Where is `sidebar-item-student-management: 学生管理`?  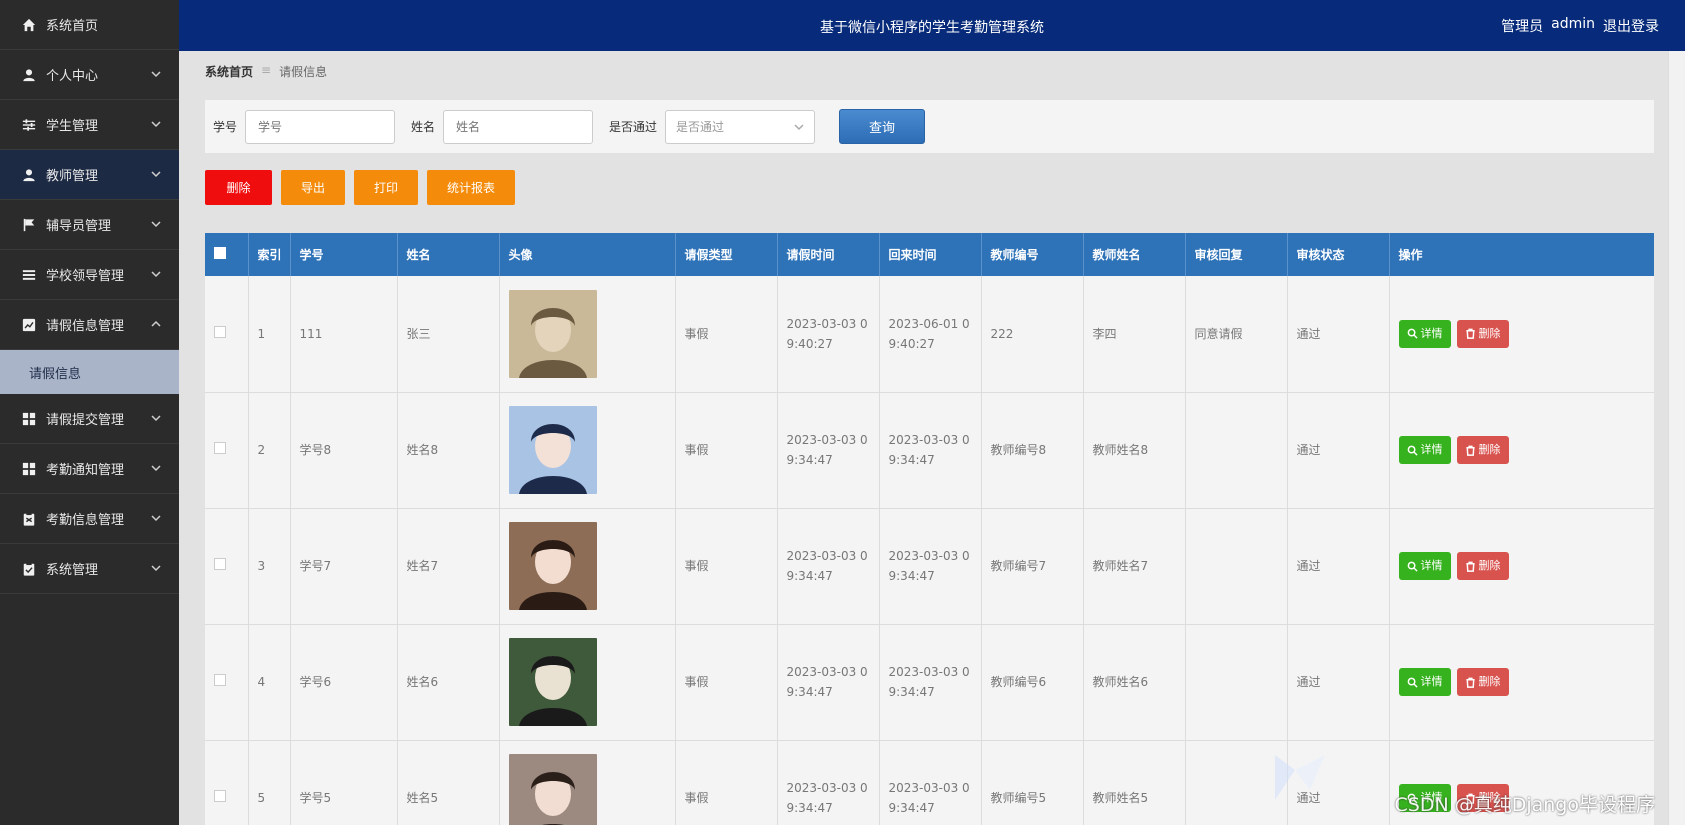 sidebar-item-student-management: 学生管理 is located at coordinates (89, 125).